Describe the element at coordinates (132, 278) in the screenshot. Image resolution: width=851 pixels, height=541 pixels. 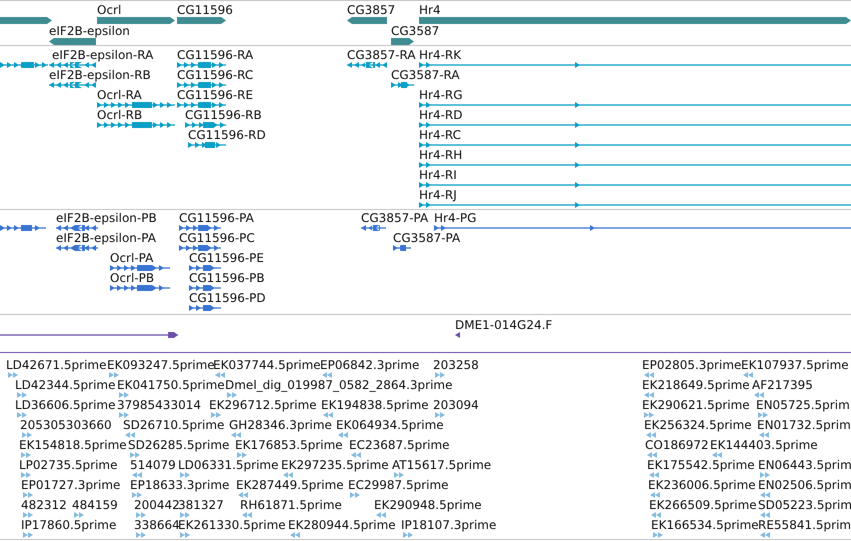
I see `feature-label: Ocrl-PB` at that location.